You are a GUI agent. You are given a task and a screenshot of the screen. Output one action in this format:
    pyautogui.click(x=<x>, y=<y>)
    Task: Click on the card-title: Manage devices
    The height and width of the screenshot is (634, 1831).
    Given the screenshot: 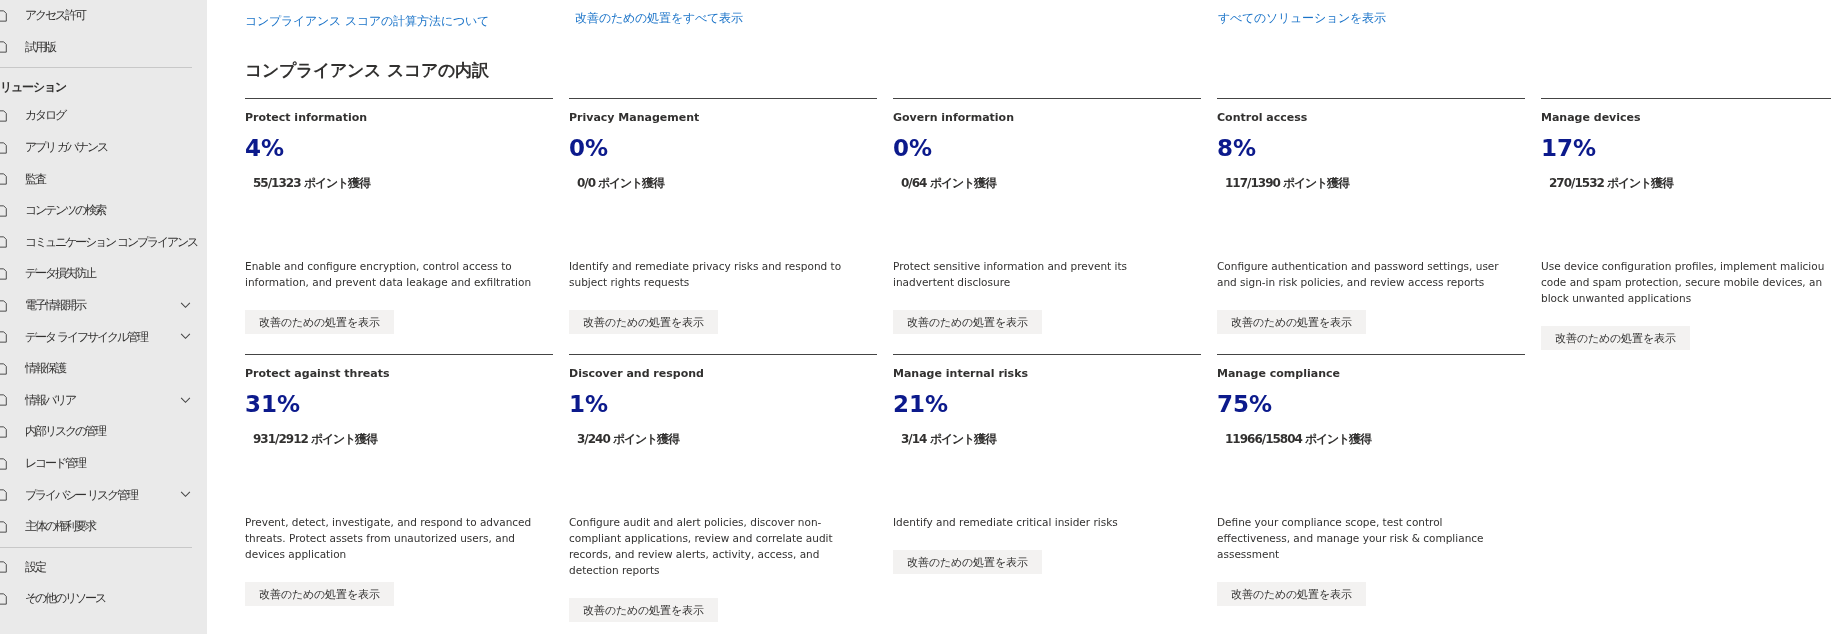 What is the action you would take?
    pyautogui.click(x=1591, y=118)
    